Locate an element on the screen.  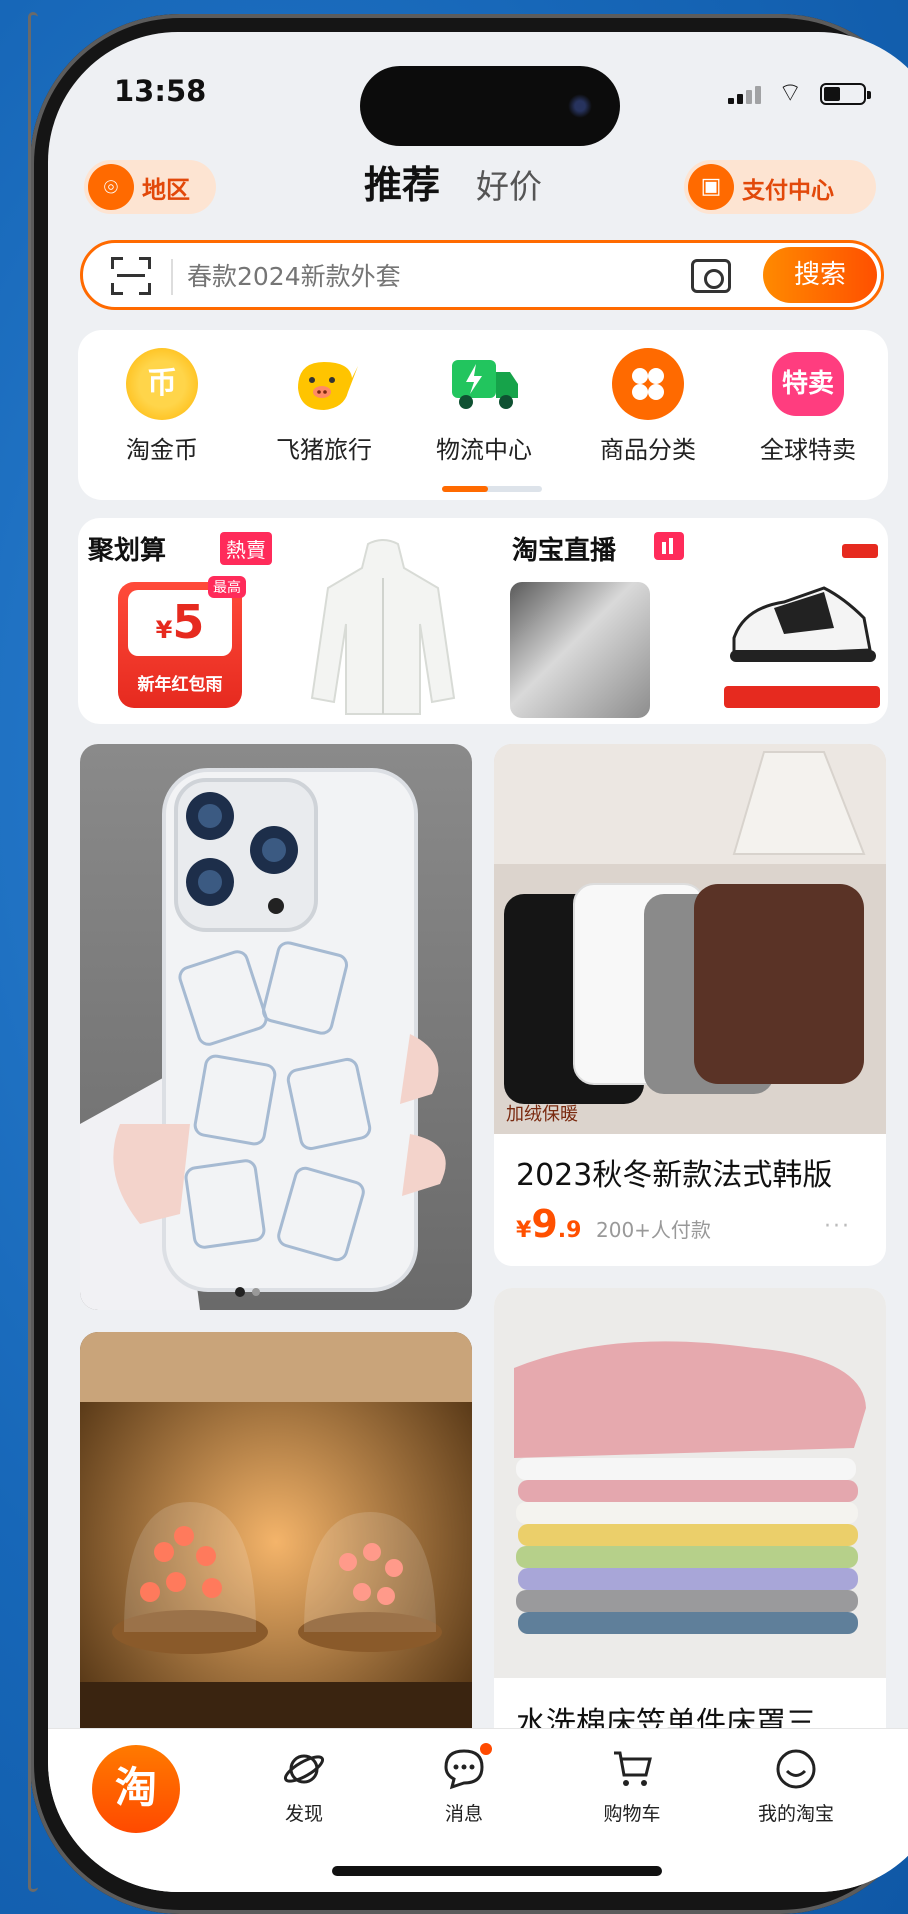
planet-icon is located at coordinates (304, 1769).